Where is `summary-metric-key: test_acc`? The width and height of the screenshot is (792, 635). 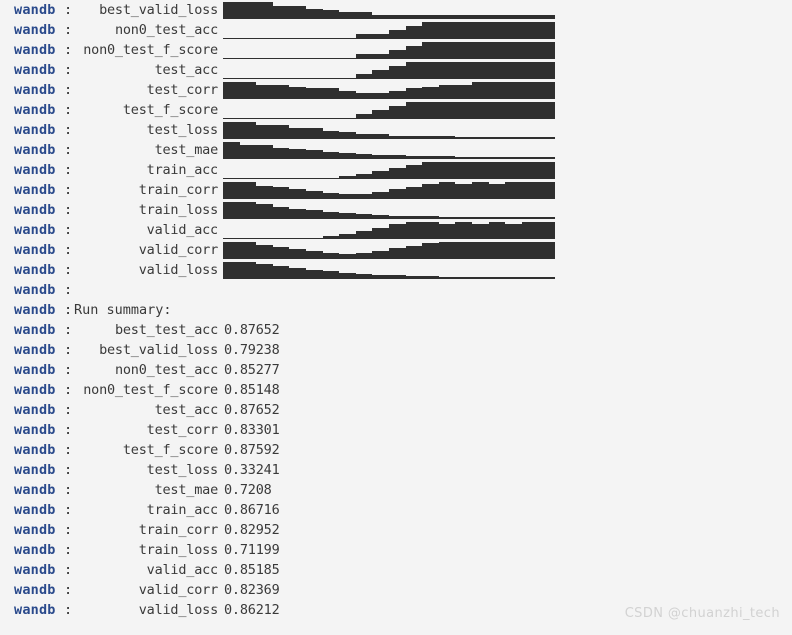
summary-metric-key: test_acc is located at coordinates (186, 410).